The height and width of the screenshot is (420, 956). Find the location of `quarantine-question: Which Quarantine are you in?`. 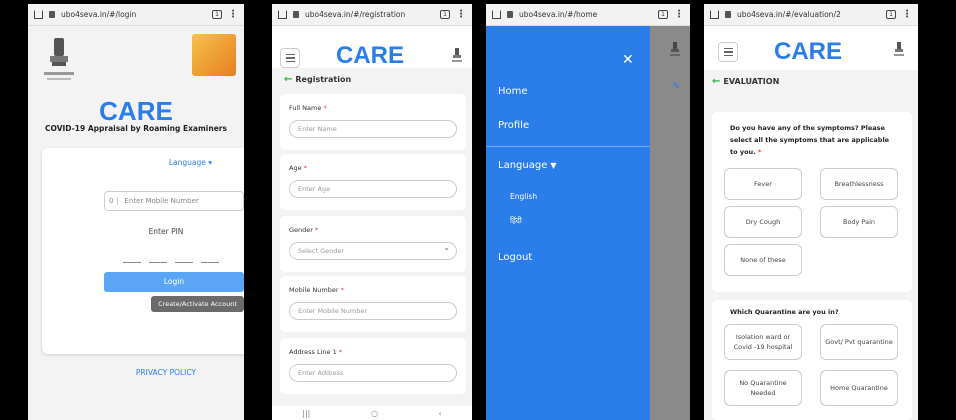

quarantine-question: Which Quarantine are you in? is located at coordinates (784, 312).